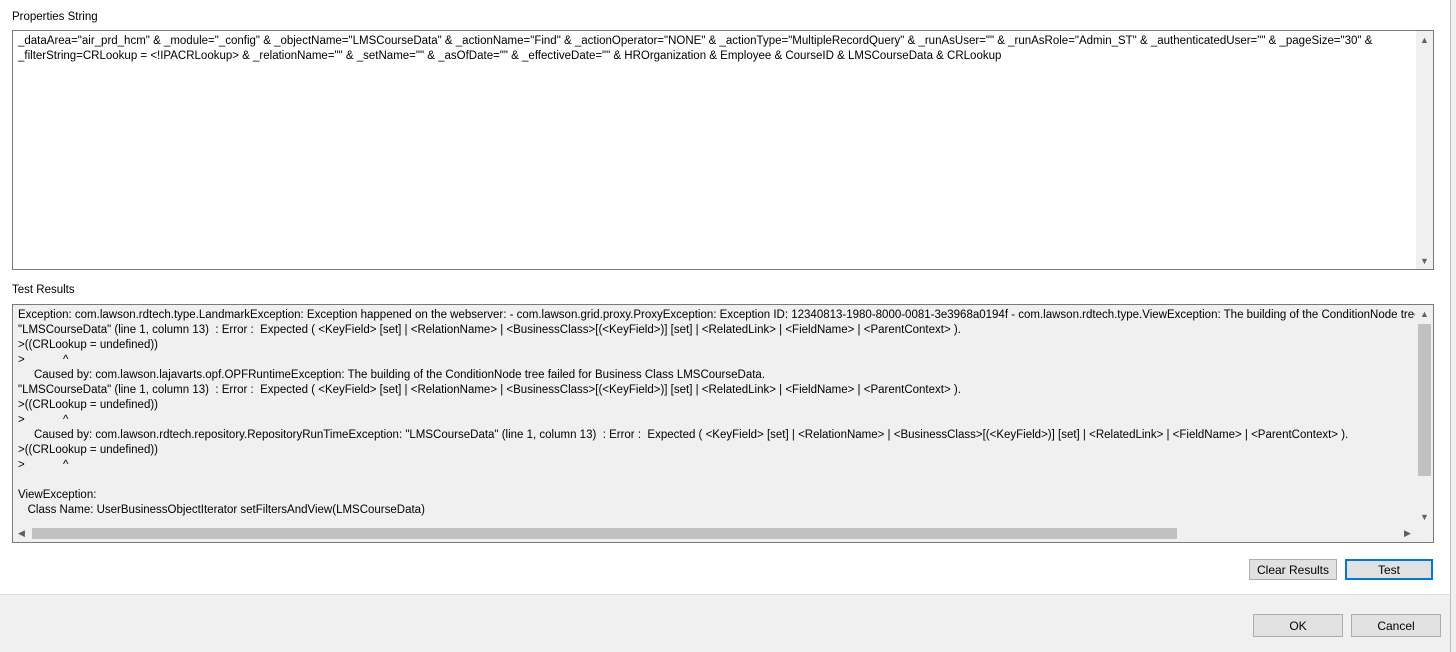 Image resolution: width=1456 pixels, height=652 pixels. I want to click on cancel-button: Cancel, so click(1396, 625).